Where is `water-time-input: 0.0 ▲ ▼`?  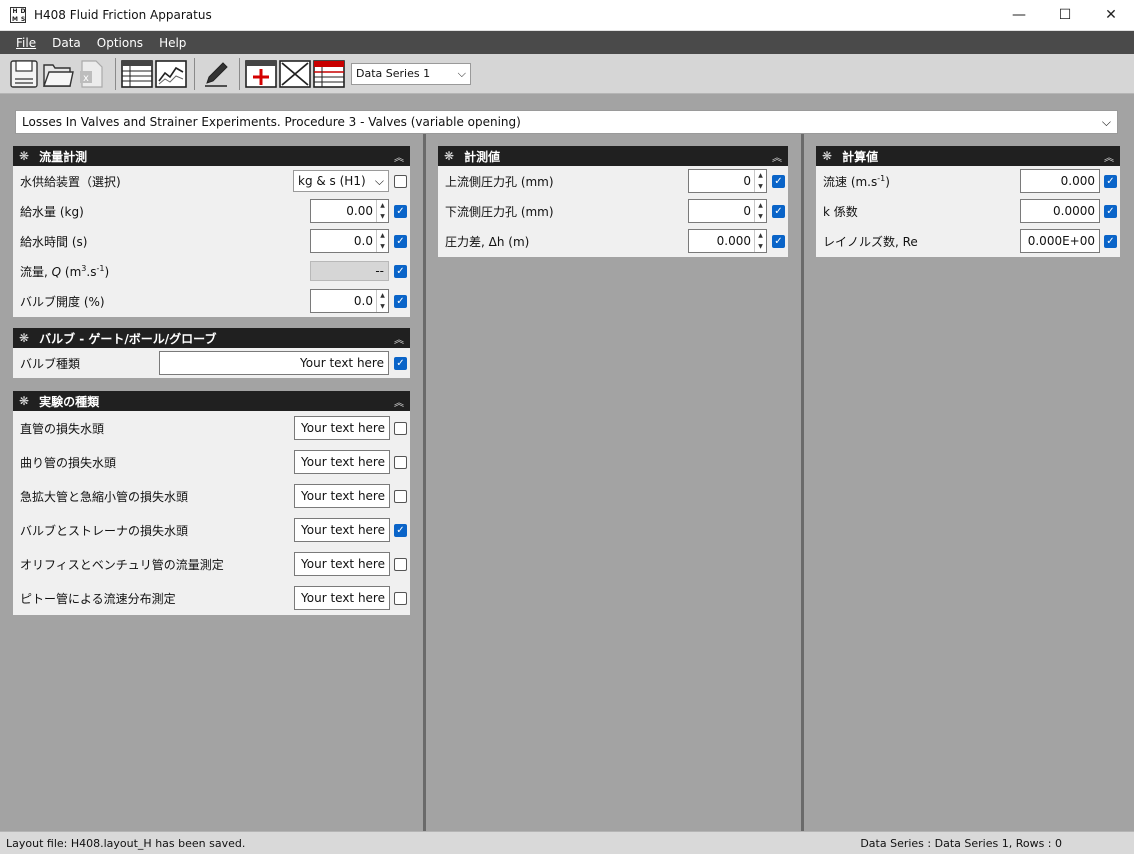 water-time-input: 0.0 ▲ ▼ is located at coordinates (349, 241).